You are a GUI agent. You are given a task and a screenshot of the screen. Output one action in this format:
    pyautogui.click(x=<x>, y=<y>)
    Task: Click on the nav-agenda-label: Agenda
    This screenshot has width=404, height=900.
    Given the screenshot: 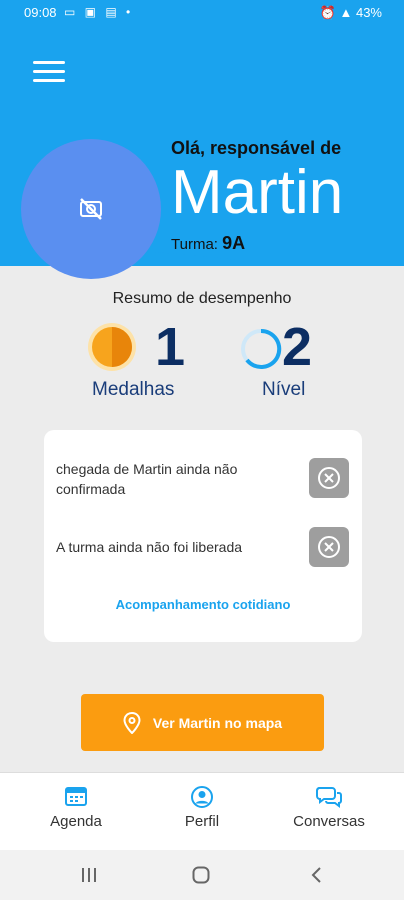 What is the action you would take?
    pyautogui.click(x=76, y=821)
    